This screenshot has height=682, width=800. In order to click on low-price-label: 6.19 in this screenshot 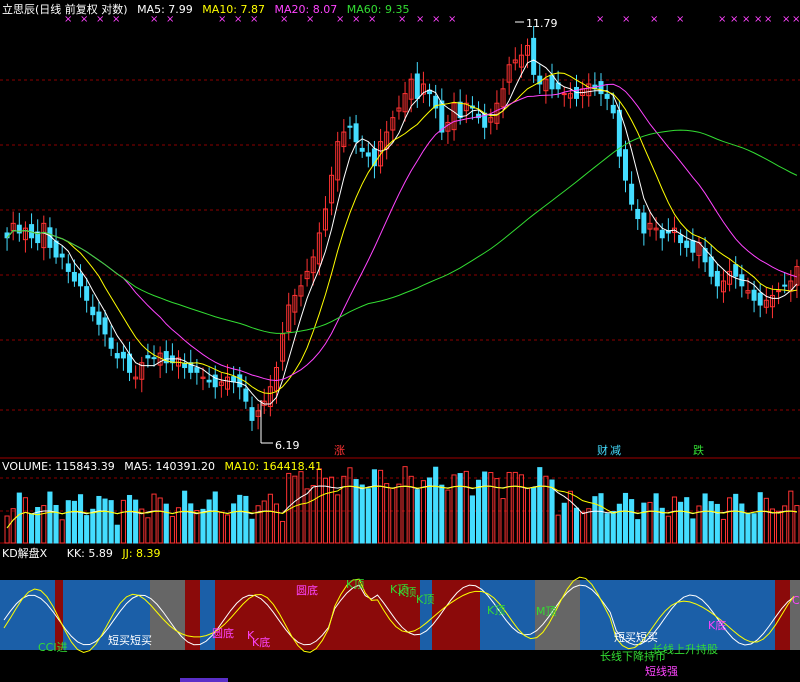, I will do `click(287, 445)`.